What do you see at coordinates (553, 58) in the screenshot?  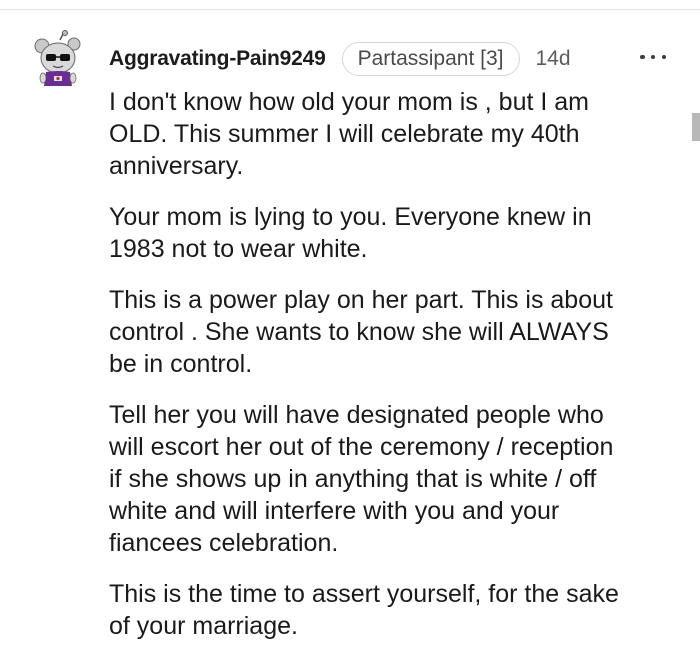 I see `timestamp: 14d` at bounding box center [553, 58].